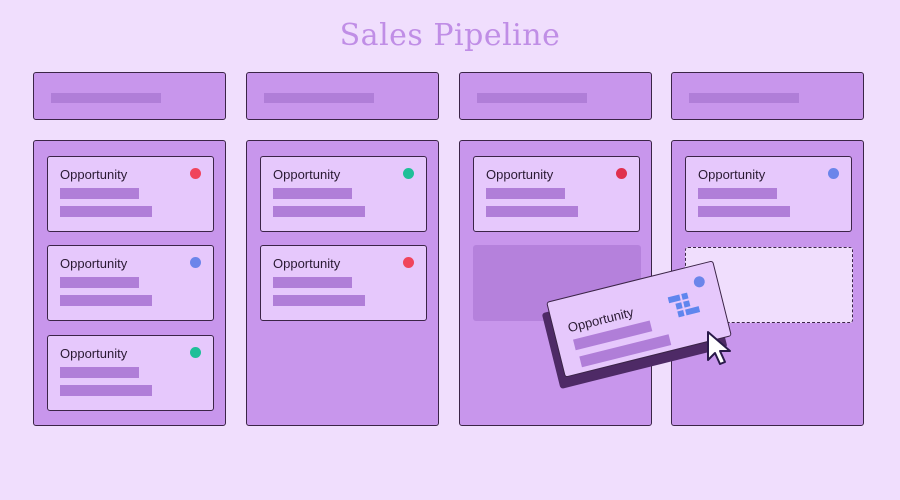 Image resolution: width=900 pixels, height=500 pixels. Describe the element at coordinates (719, 348) in the screenshot. I see `pointer-arrow-icon` at that location.